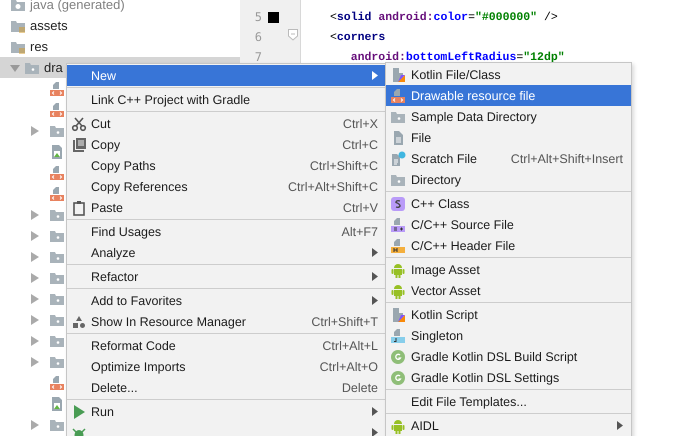  Describe the element at coordinates (39, 46) in the screenshot. I see `tree-label: res` at that location.